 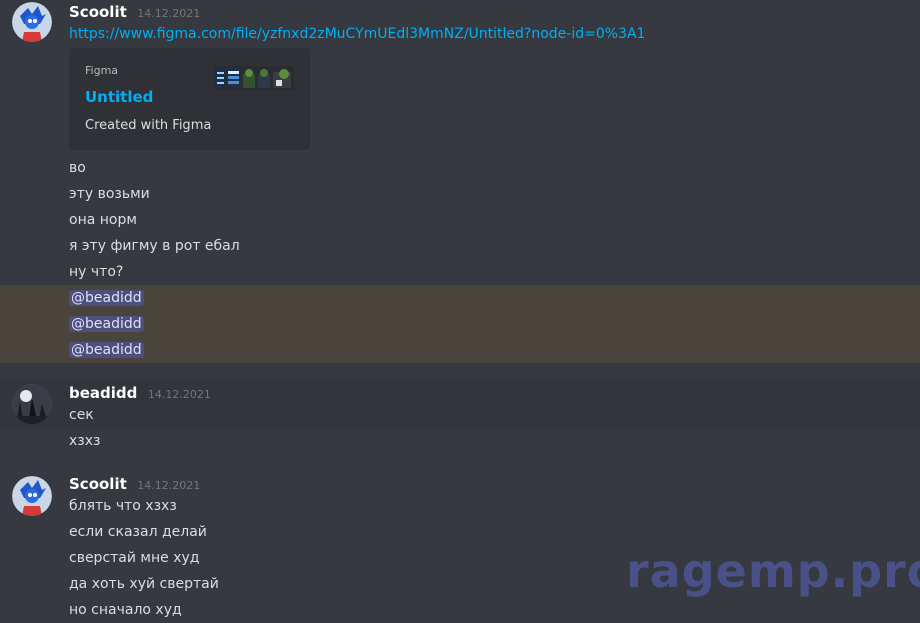 What do you see at coordinates (96, 272) in the screenshot?
I see `message-line: ну что?` at bounding box center [96, 272].